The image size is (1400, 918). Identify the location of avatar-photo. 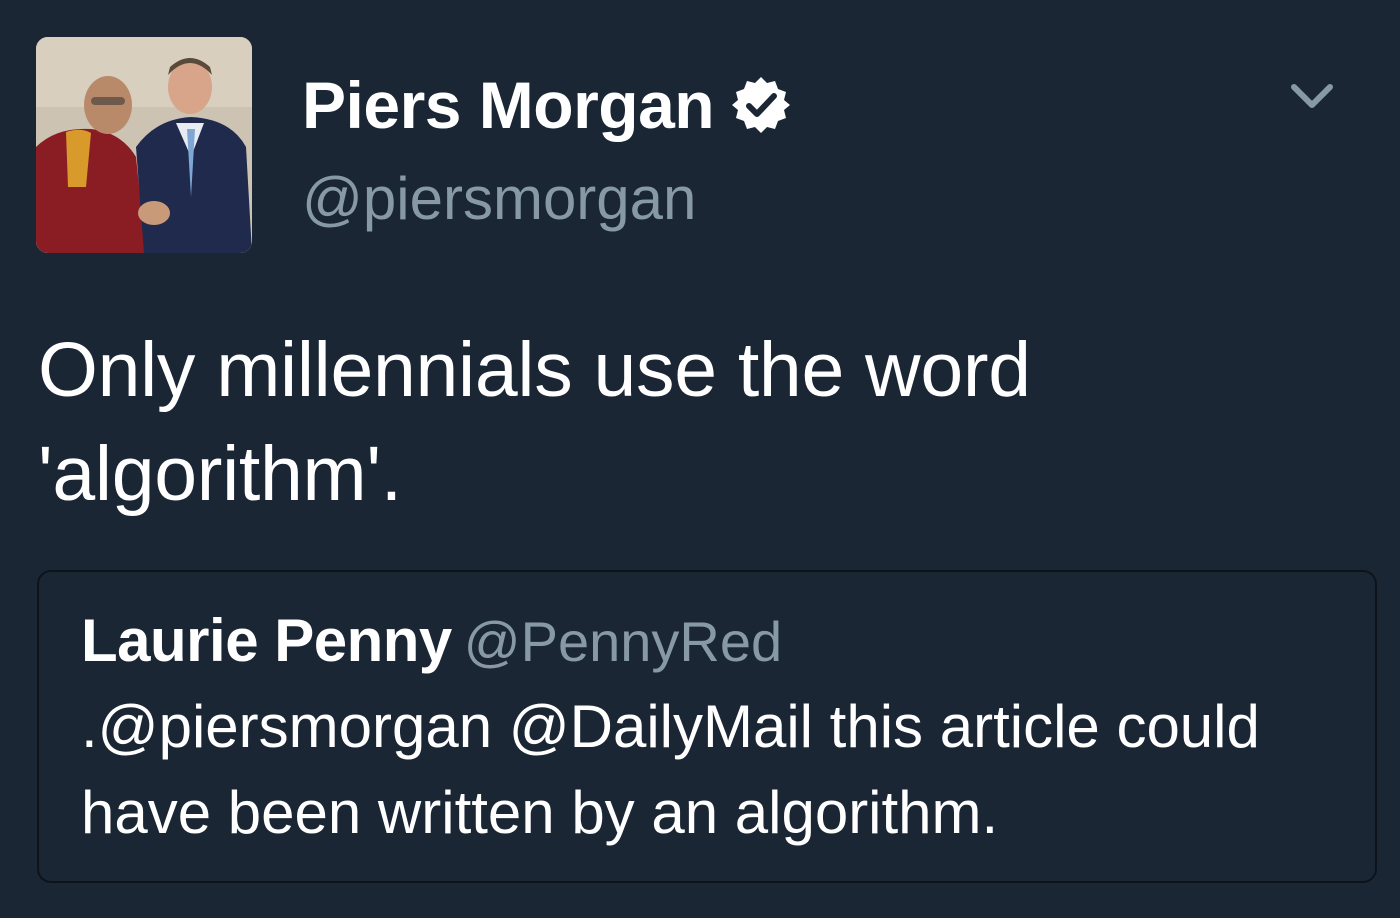
(144, 145).